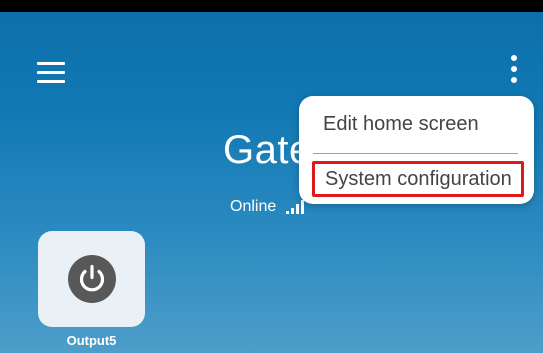  What do you see at coordinates (514, 70) in the screenshot?
I see `more-vertical-icon` at bounding box center [514, 70].